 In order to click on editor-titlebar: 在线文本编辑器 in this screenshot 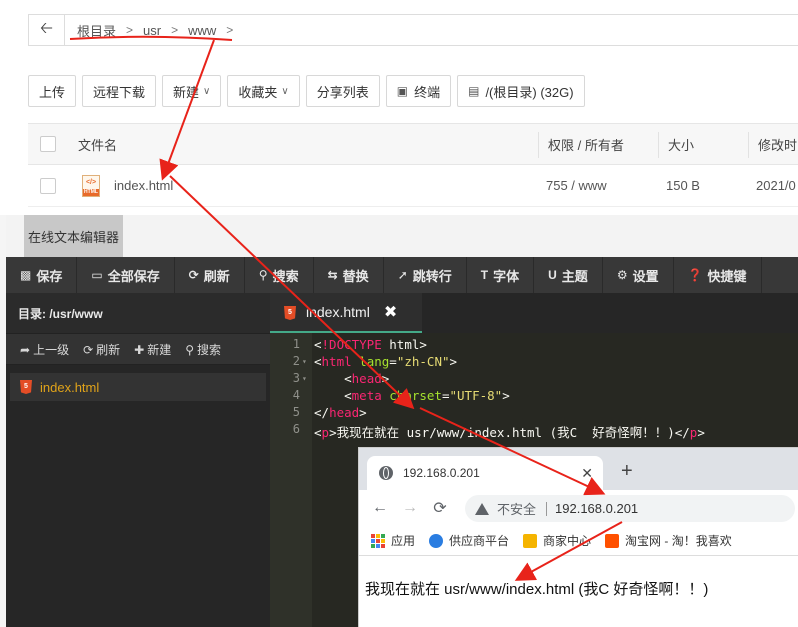, I will do `click(402, 236)`.